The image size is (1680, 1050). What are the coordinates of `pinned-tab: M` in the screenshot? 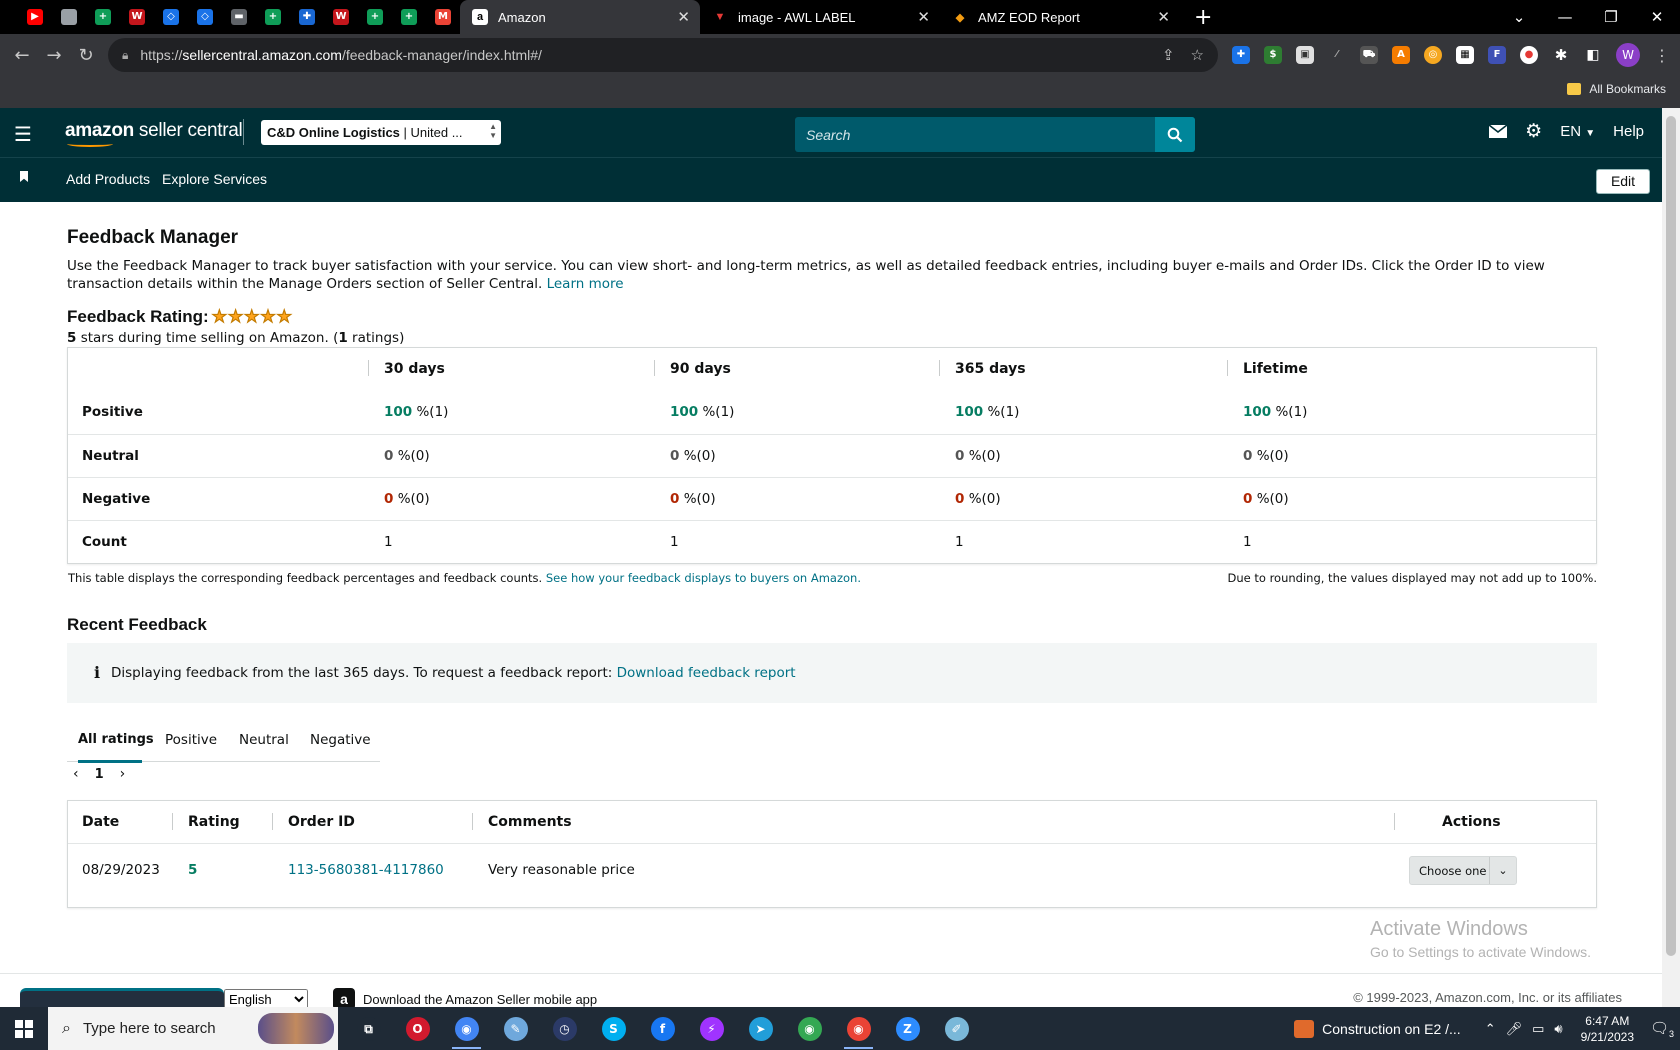 It's located at (443, 17).